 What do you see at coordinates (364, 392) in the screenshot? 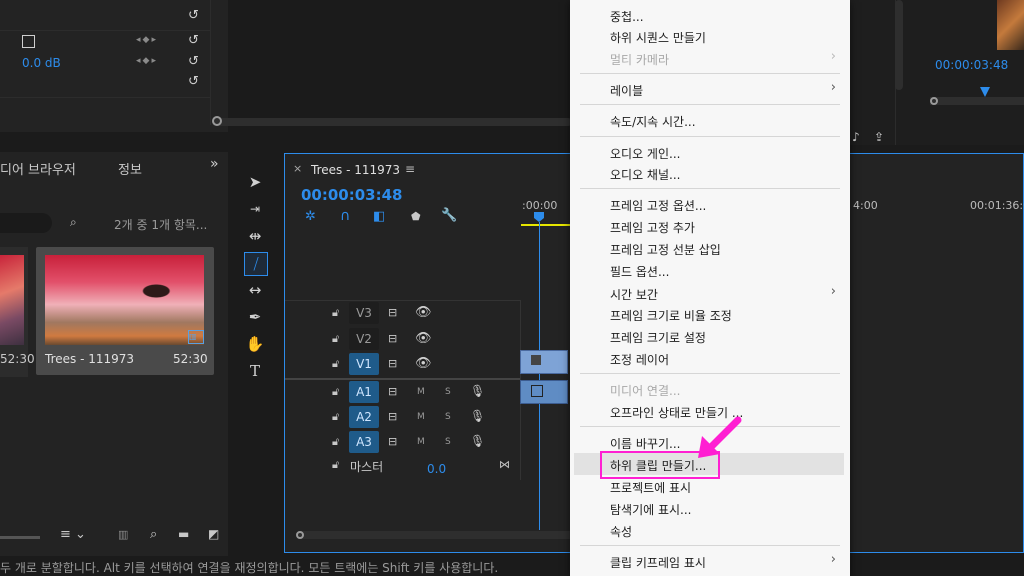
I see `track-target-a1: A1` at bounding box center [364, 392].